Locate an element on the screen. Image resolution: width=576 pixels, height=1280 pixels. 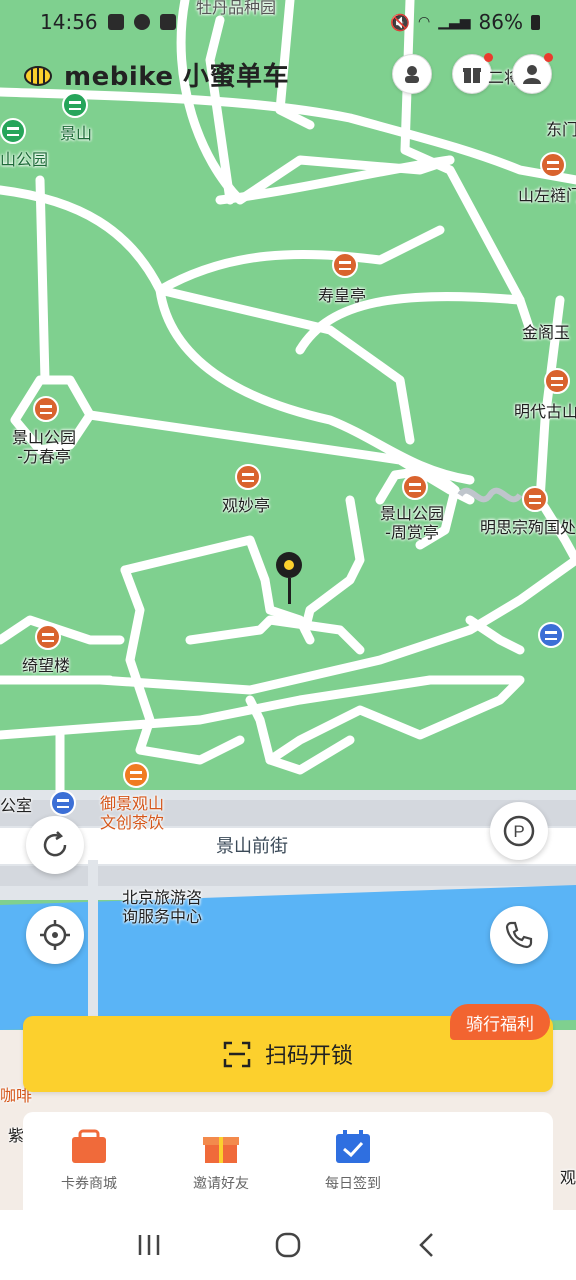
mute-icon: 🔇 is located at coordinates (400, 22).